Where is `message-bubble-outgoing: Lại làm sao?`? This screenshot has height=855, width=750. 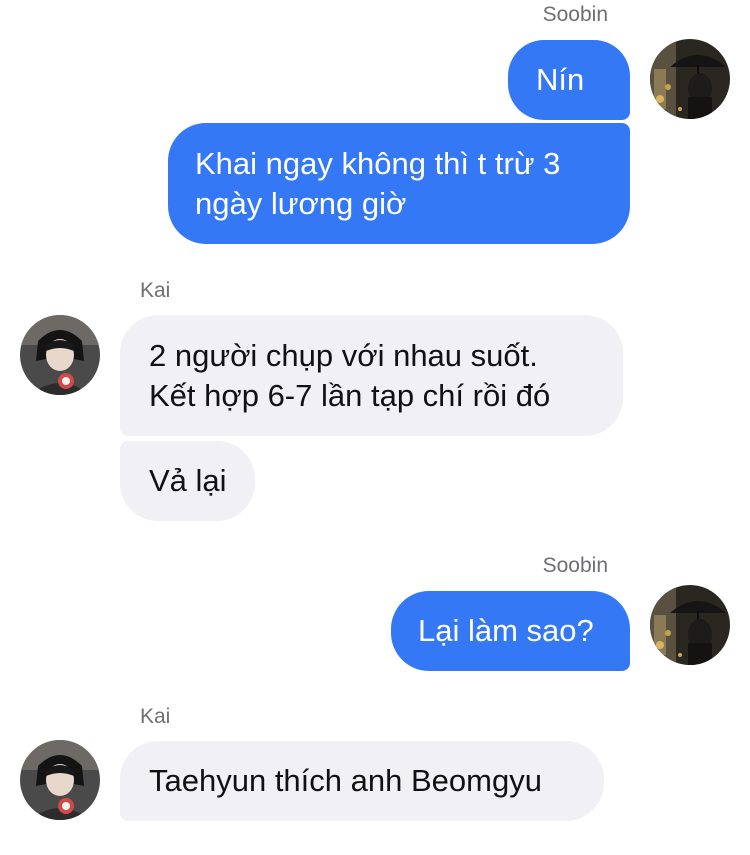 message-bubble-outgoing: Lại làm sao? is located at coordinates (510, 631).